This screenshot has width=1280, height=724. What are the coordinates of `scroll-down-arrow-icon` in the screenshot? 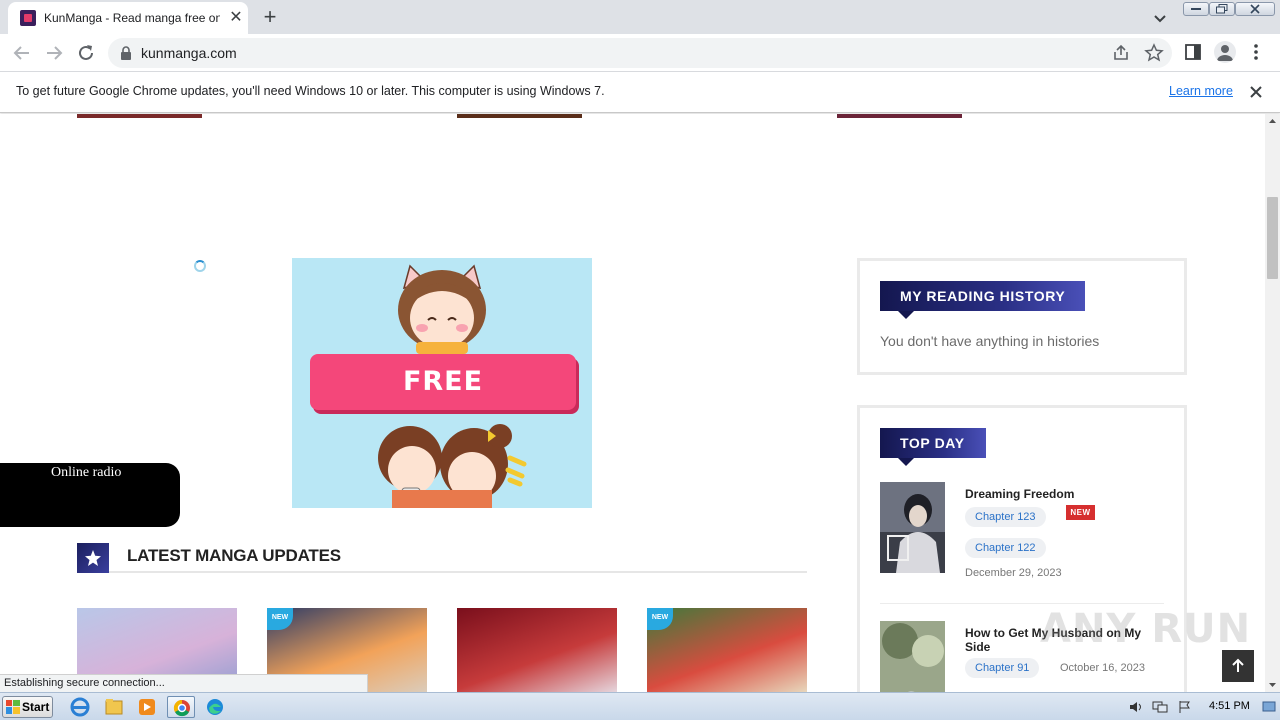 It's located at (1272, 684).